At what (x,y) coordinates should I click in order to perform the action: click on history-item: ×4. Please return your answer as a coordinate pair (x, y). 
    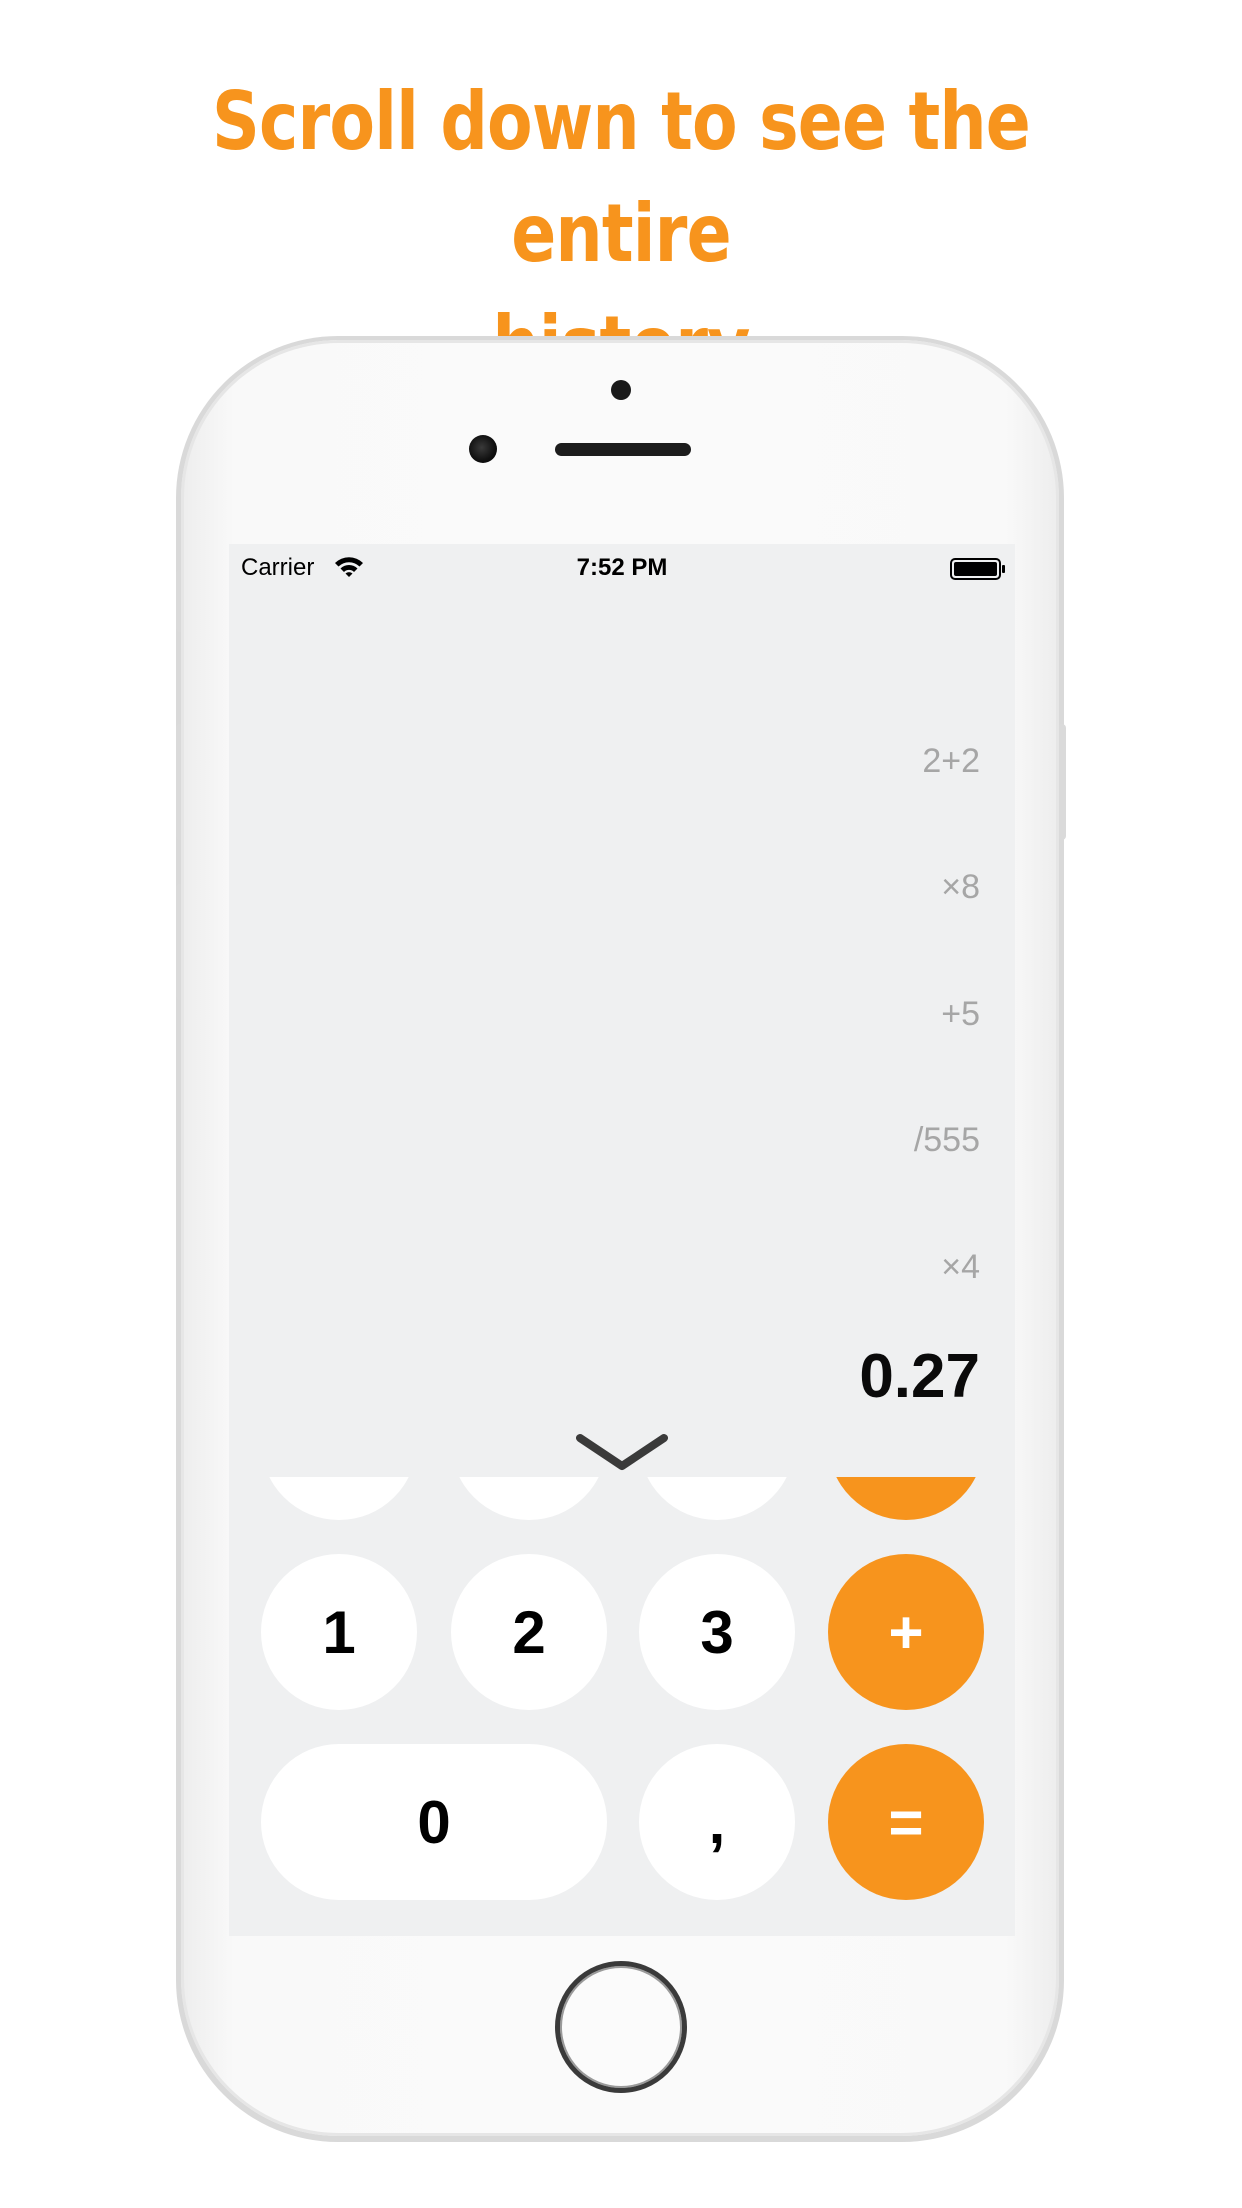
    Looking at the image, I should click on (960, 1267).